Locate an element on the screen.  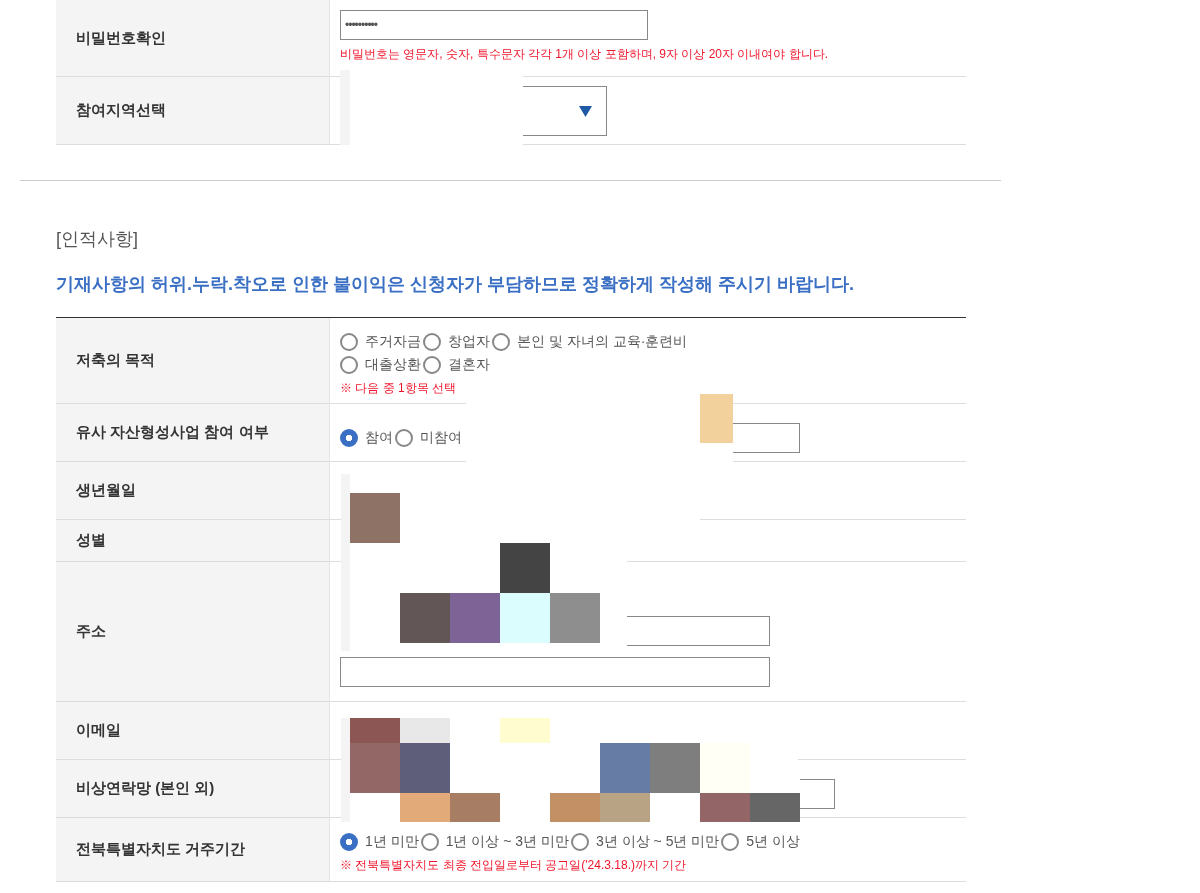
password-field: •••••••••• is located at coordinates (494, 25).